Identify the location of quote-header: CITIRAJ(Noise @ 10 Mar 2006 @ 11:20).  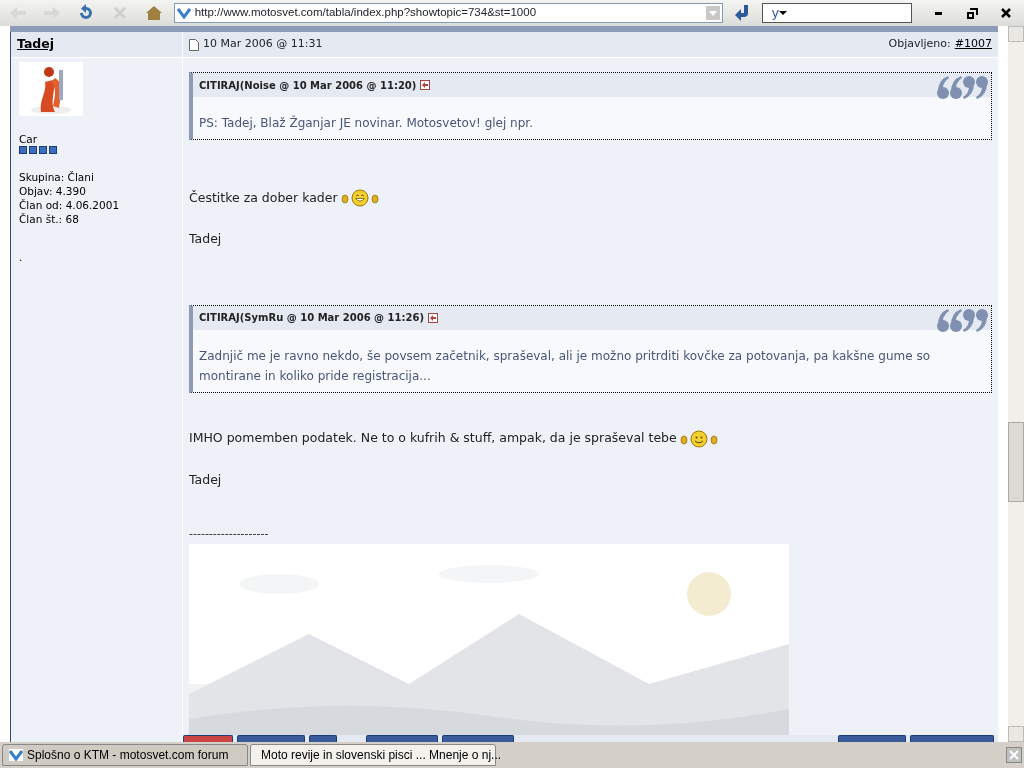
(308, 85).